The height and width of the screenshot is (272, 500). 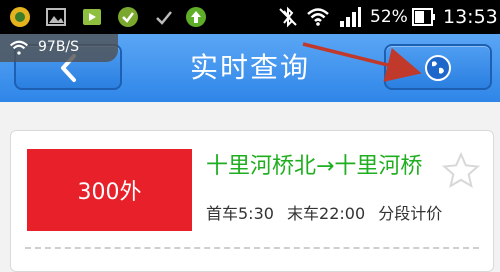 I want to click on divider, so click(x=252, y=248).